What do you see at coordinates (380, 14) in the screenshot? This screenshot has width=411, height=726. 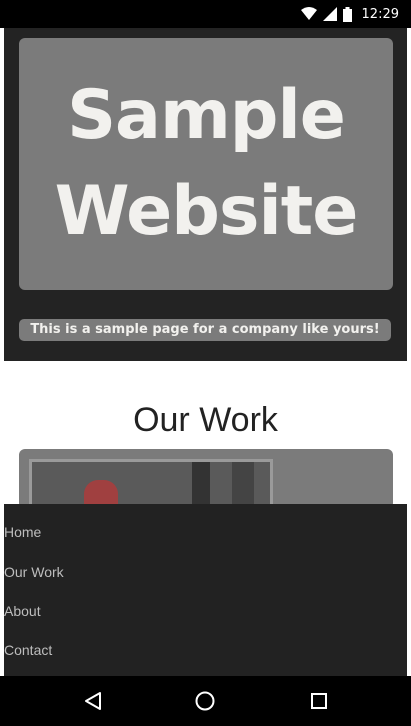 I see `status-time: 12:29` at bounding box center [380, 14].